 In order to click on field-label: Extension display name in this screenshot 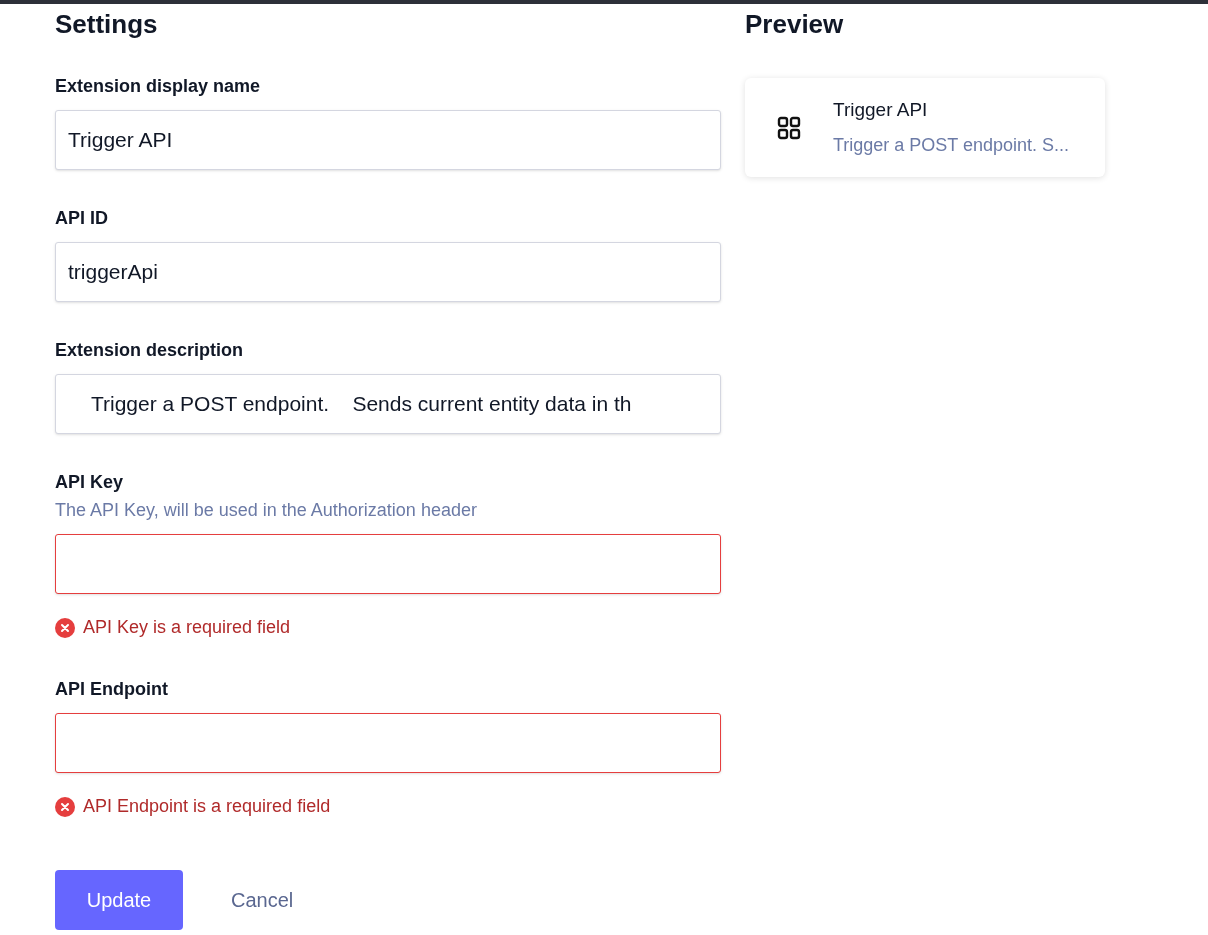, I will do `click(158, 86)`.